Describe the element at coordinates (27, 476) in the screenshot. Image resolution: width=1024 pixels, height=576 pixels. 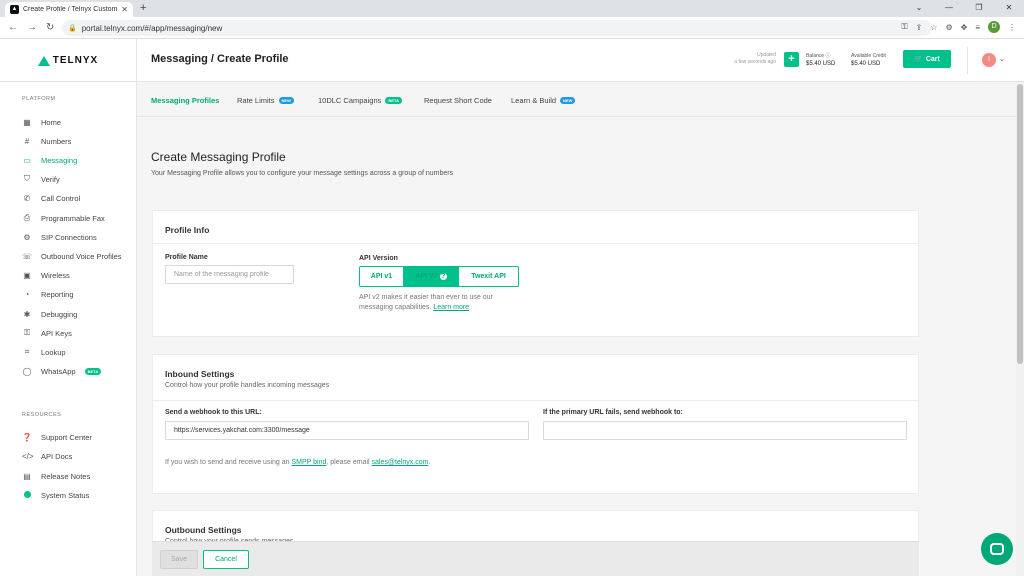
I see `release-notes-icon: ▤` at that location.